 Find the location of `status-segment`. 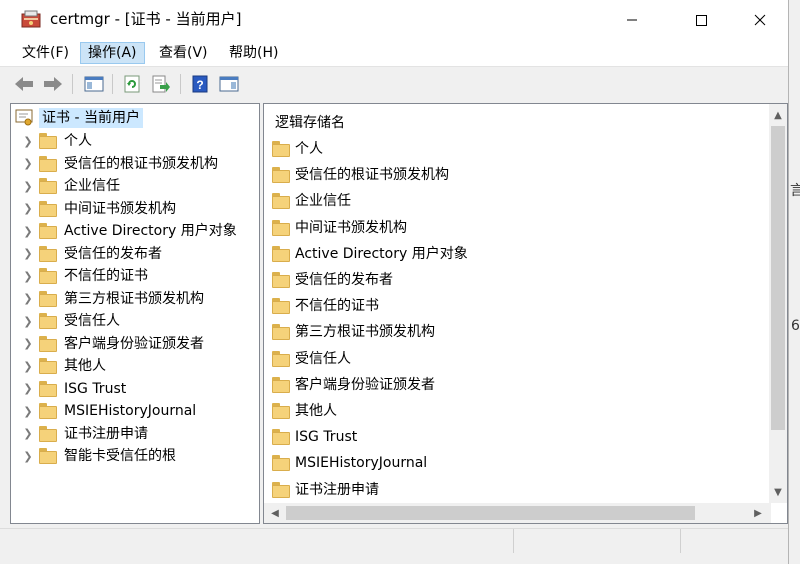

status-segment is located at coordinates (734, 541).